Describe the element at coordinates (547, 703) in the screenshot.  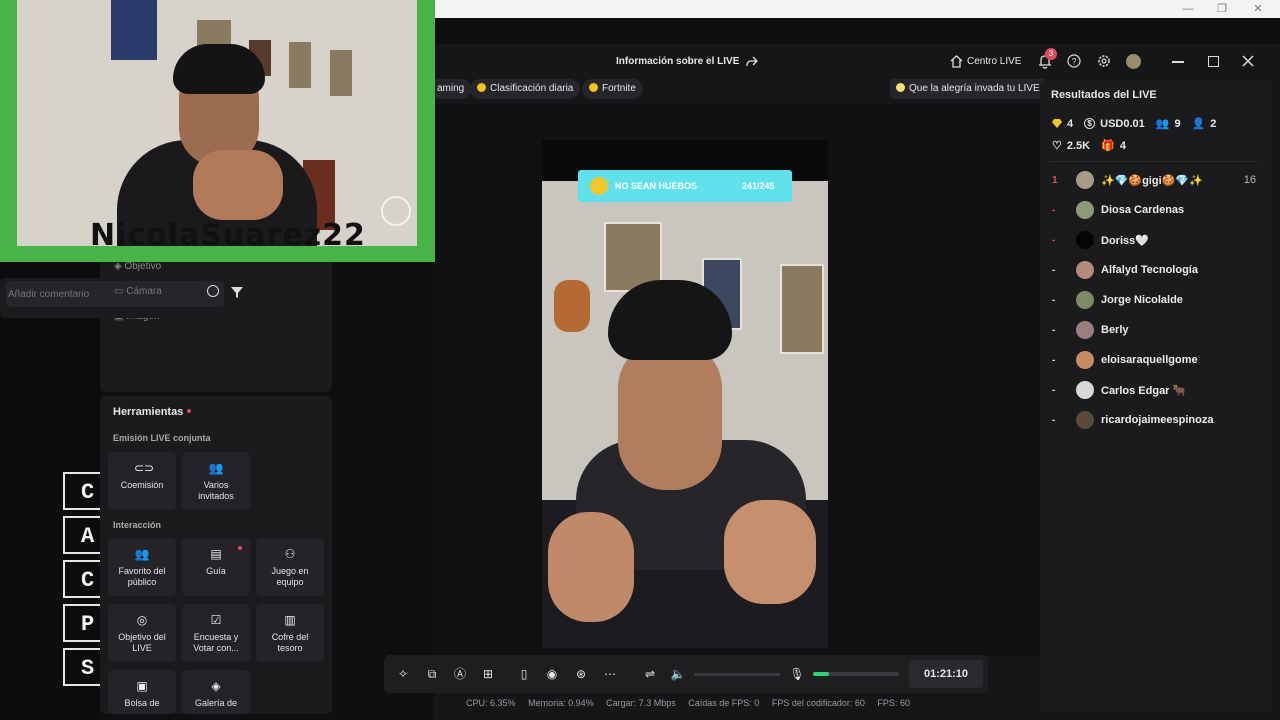
I see `stat-label: Memoria:` at that location.